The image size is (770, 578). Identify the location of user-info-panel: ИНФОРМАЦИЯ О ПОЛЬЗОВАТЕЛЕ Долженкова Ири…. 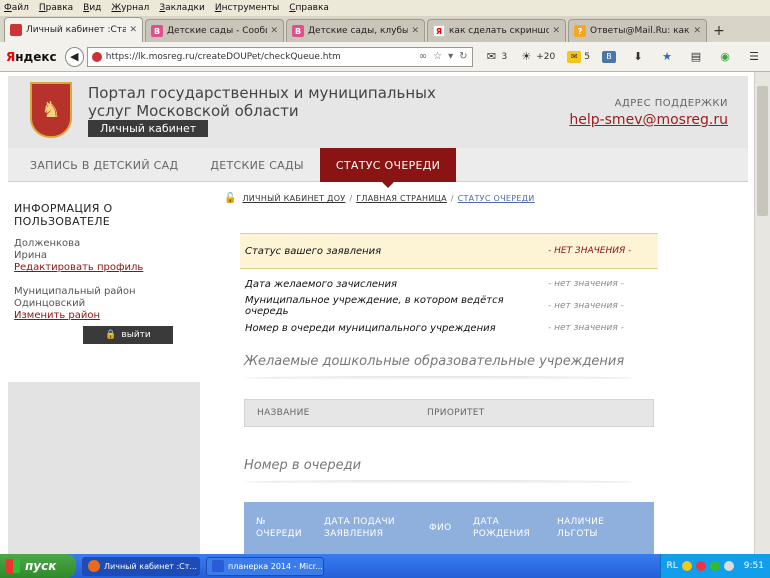
(104, 276).